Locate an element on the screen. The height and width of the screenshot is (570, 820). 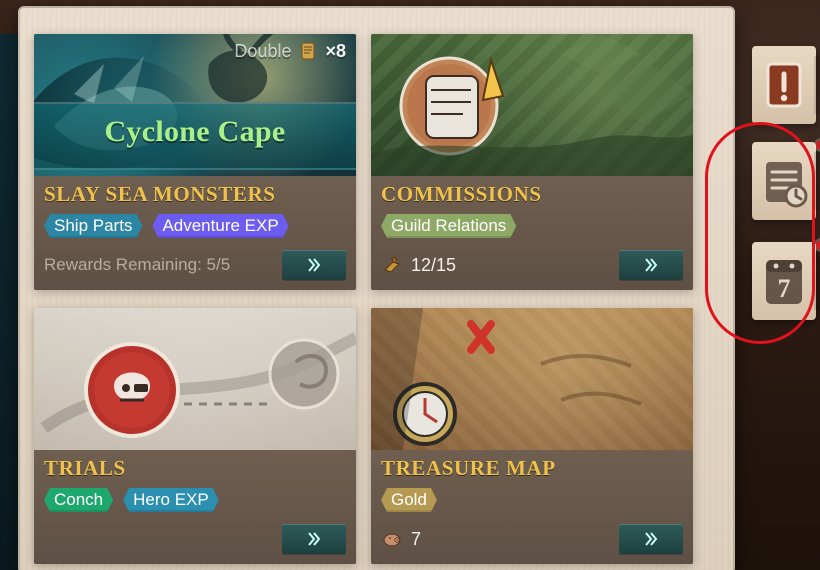
card-meta-row: Rewards Remaining: 5/5 is located at coordinates (195, 265).